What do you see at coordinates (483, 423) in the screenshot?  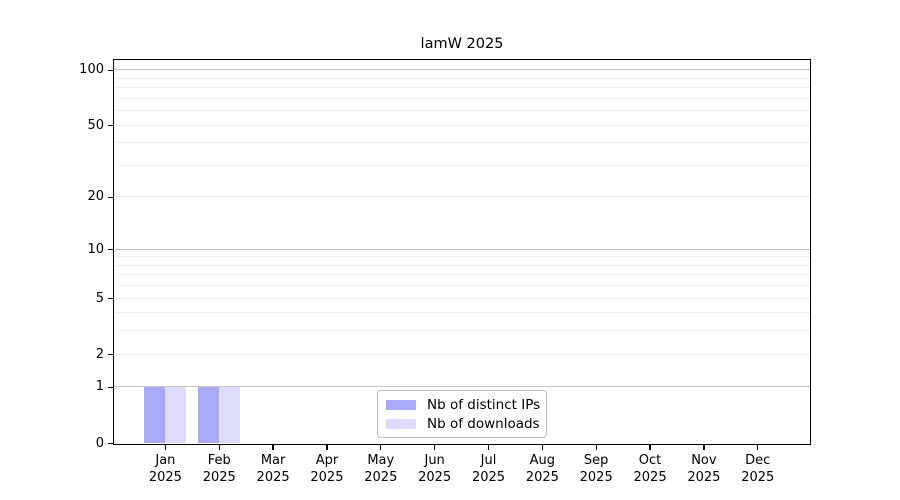 I see `legend-label-downloads: Nb of downloads` at bounding box center [483, 423].